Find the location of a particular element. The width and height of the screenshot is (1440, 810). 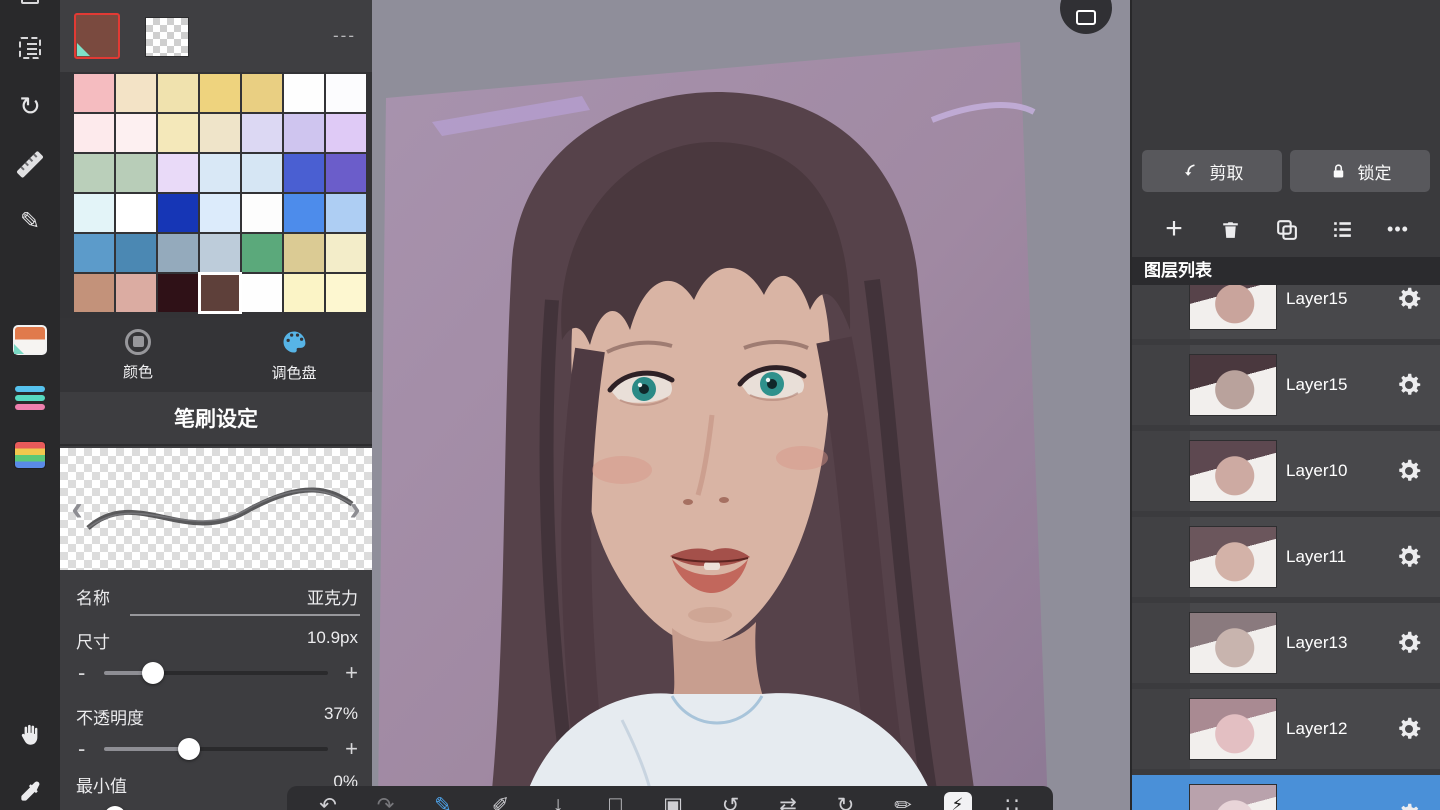

brush-icon: ✎ is located at coordinates (443, 800).